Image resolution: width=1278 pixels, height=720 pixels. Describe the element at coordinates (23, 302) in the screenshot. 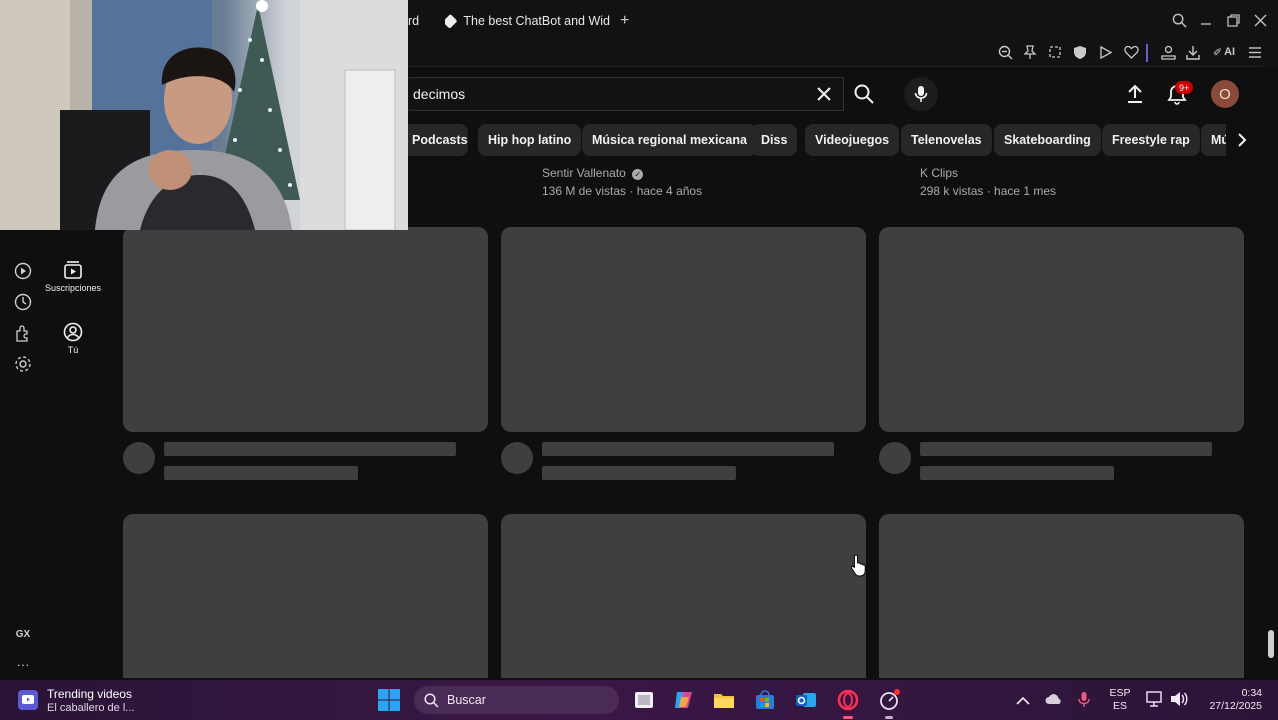

I see `history-icon` at that location.